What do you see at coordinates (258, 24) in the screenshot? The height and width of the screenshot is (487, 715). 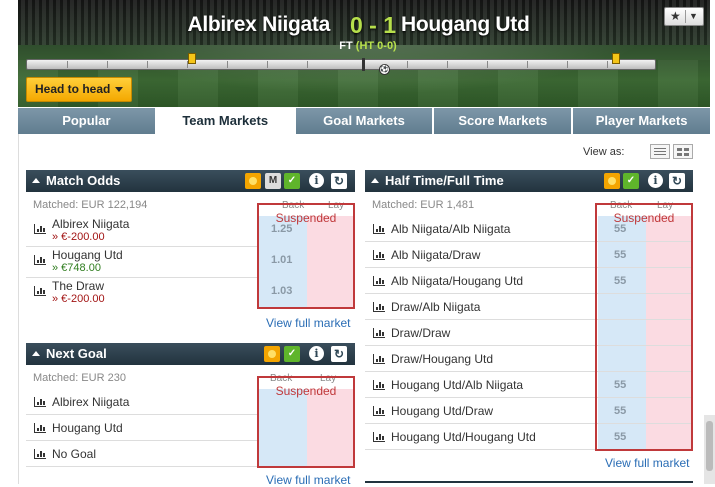 I see `home-team-name: Albirex Niigata` at bounding box center [258, 24].